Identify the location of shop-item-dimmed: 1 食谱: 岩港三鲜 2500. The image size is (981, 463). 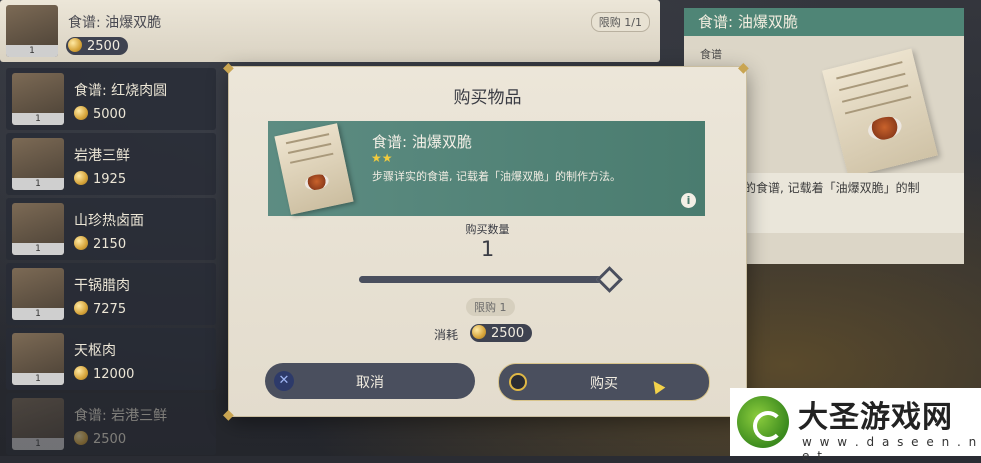
(111, 424).